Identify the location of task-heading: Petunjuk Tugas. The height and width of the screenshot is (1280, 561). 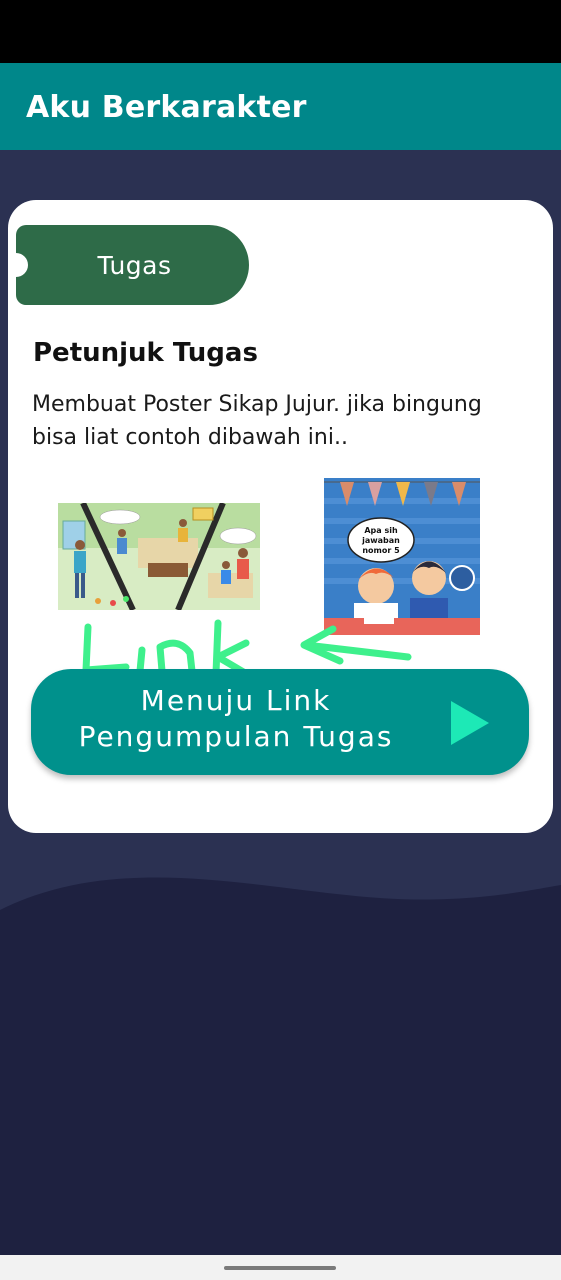
(145, 353).